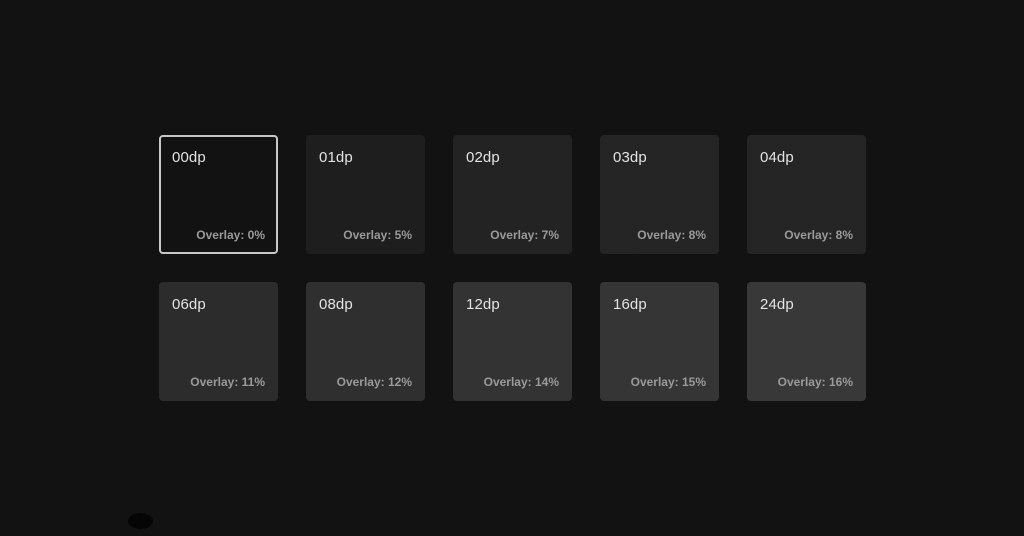 This screenshot has height=536, width=1024. What do you see at coordinates (227, 382) in the screenshot?
I see `overlay-label: Overlay: 11%` at bounding box center [227, 382].